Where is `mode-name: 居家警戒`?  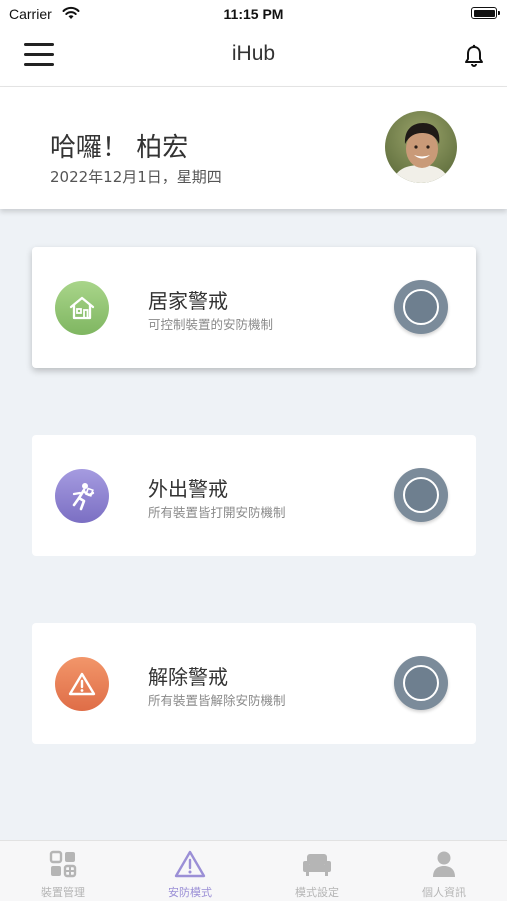
mode-name: 居家警戒 is located at coordinates (188, 301).